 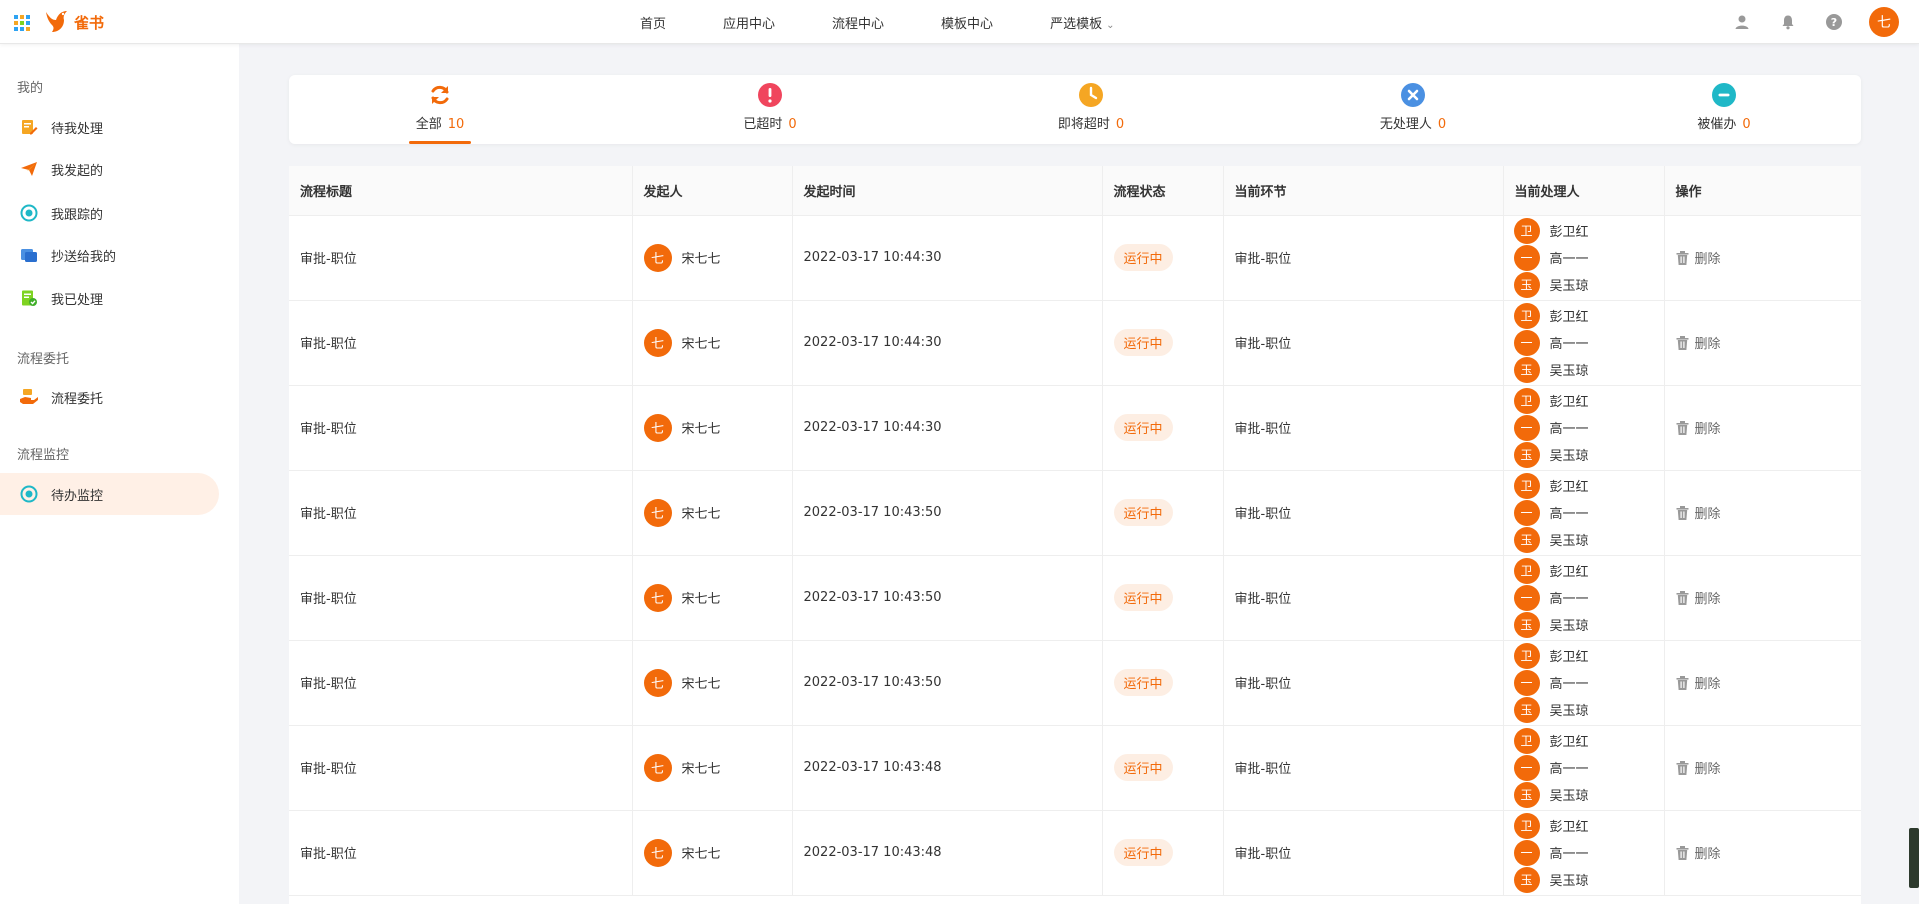 I want to click on app-grid-icon, so click(x=22, y=23).